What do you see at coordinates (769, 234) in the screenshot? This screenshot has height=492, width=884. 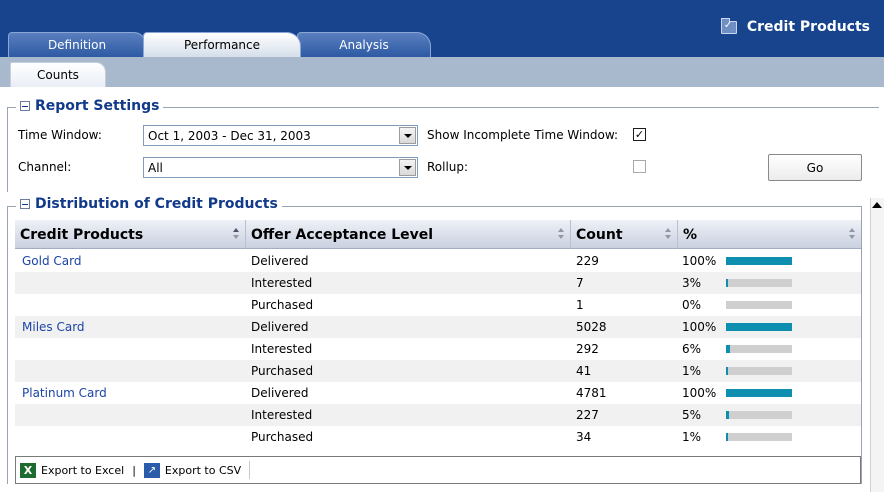 I see `column-header-percent: %` at bounding box center [769, 234].